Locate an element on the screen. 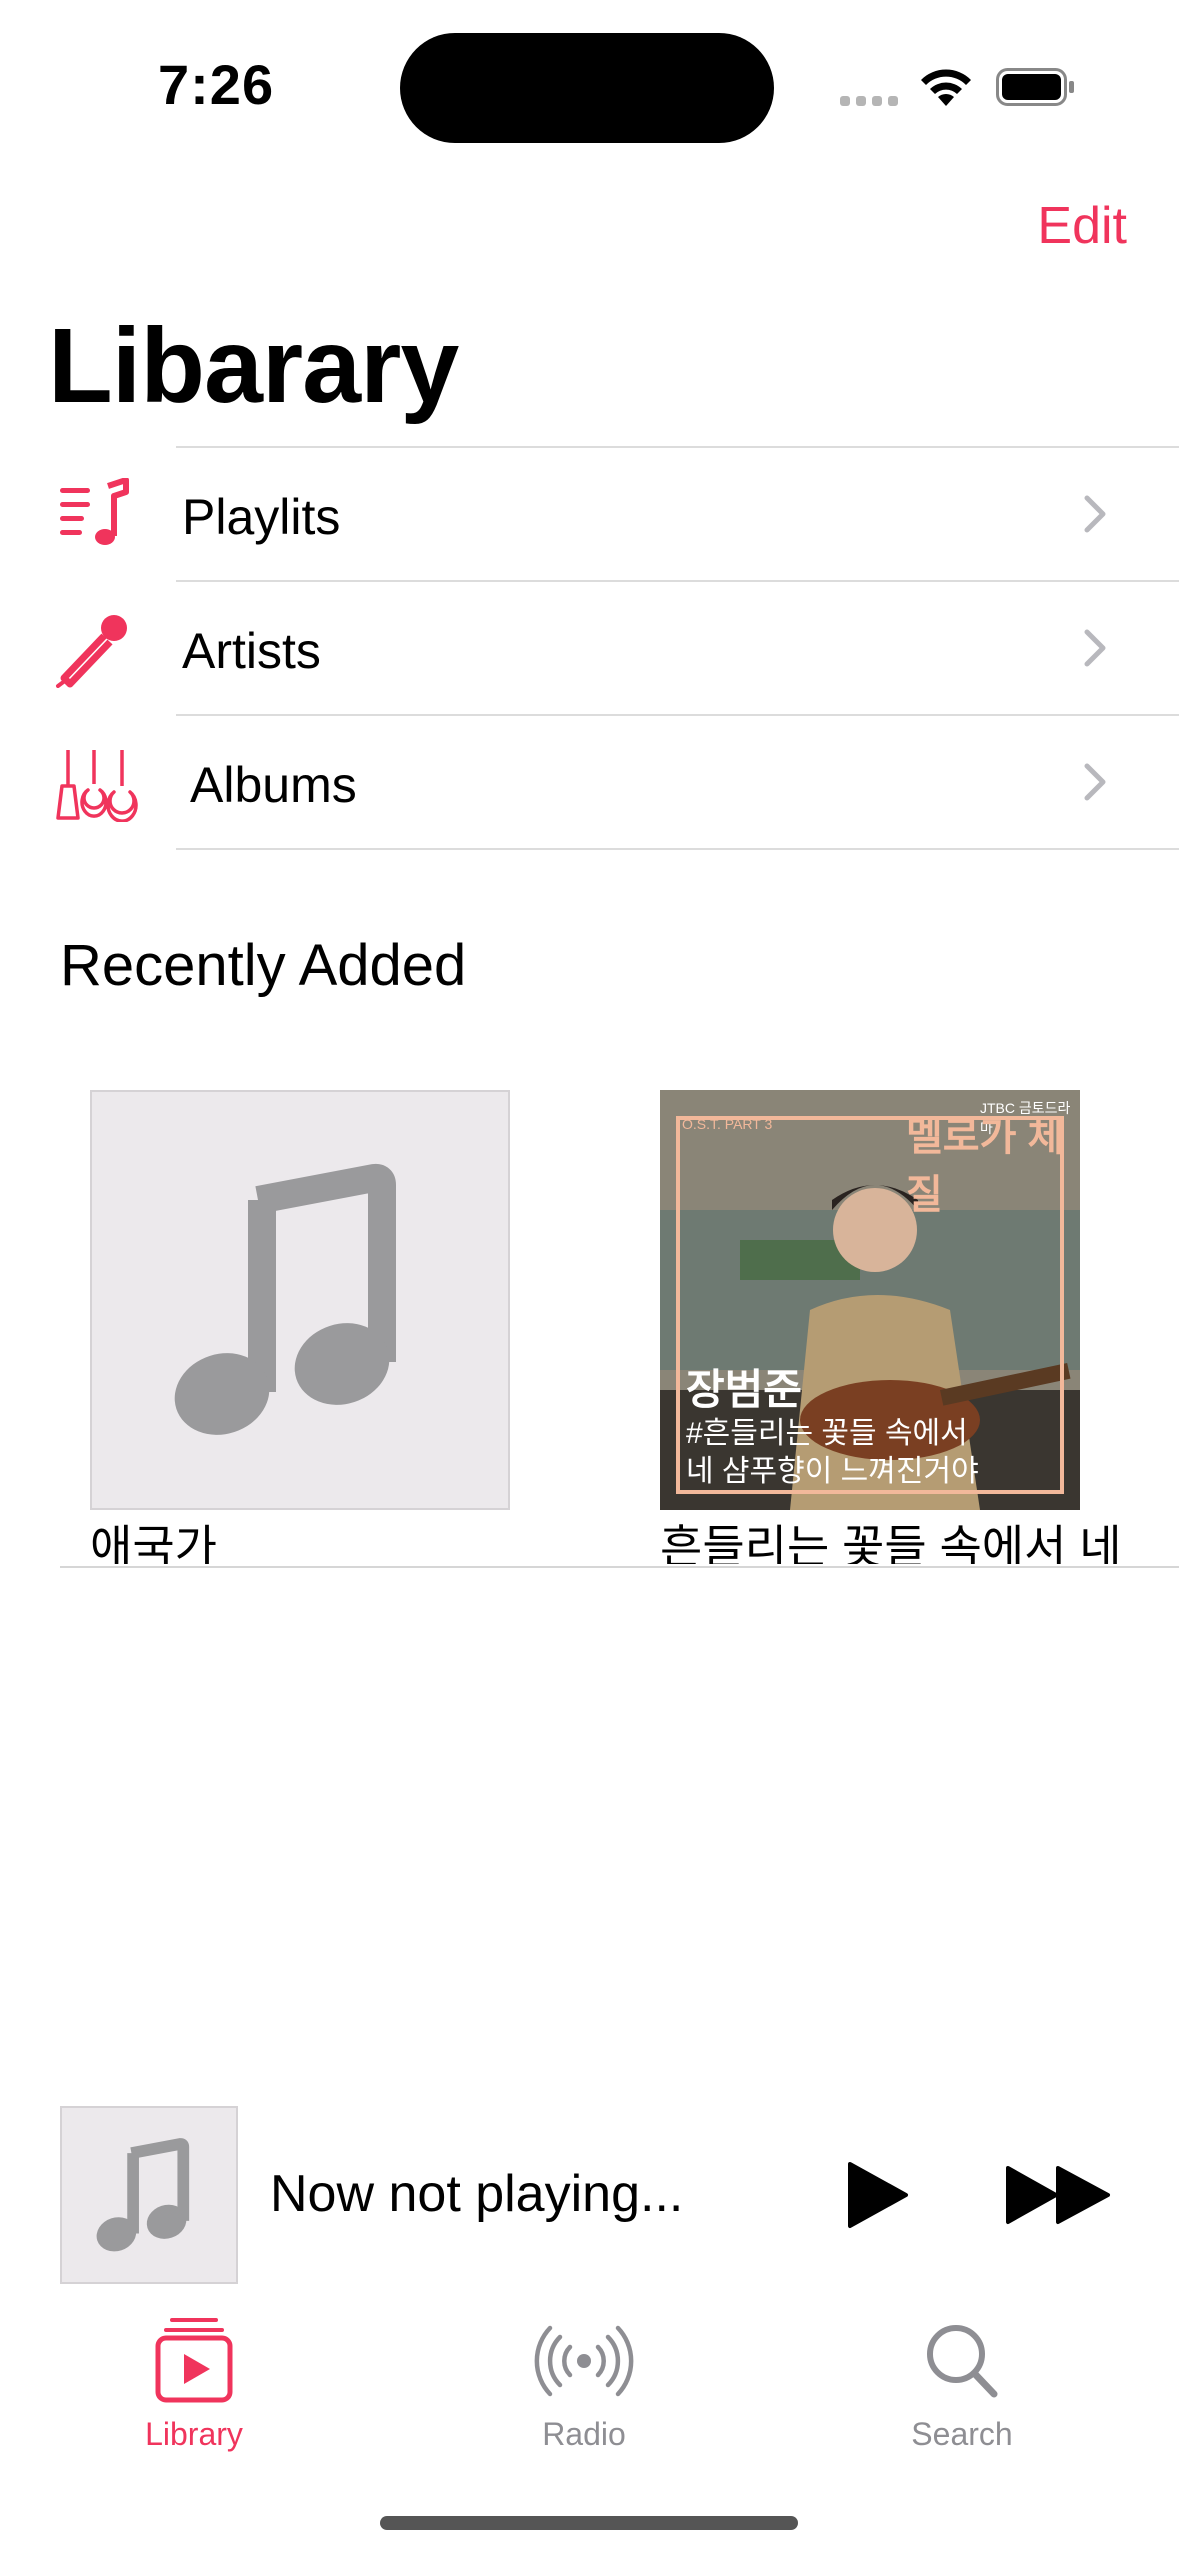 The image size is (1179, 2556). section-title-recently-added: Recently Added is located at coordinates (263, 965).